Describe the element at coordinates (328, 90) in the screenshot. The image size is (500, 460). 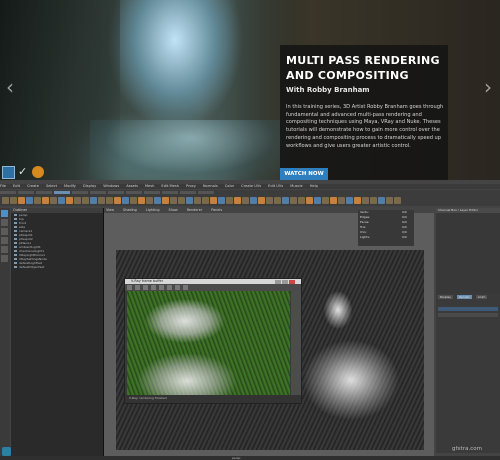
I see `course-author: With Robby Branham` at that location.